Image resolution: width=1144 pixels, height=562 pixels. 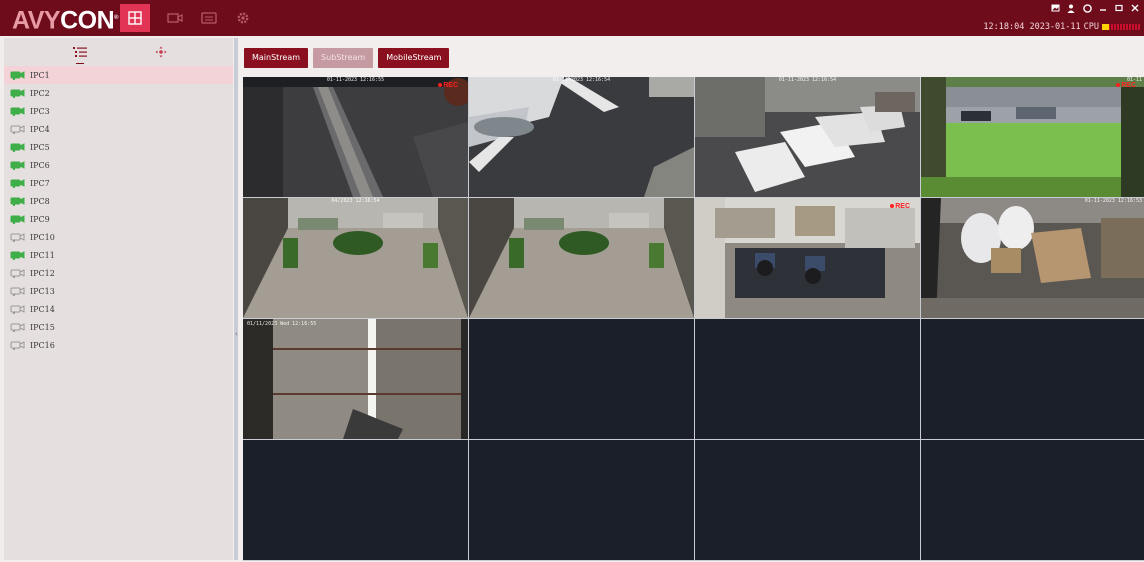 What do you see at coordinates (581, 258) in the screenshot?
I see `video-tile` at bounding box center [581, 258].